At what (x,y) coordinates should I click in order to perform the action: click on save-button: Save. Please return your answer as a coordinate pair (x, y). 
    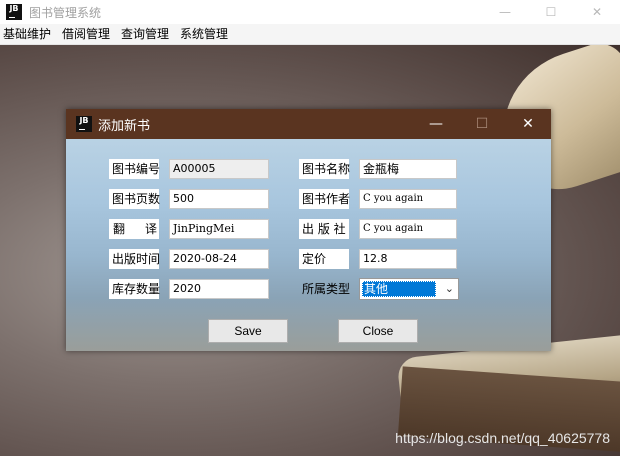
    Looking at the image, I should click on (248, 331).